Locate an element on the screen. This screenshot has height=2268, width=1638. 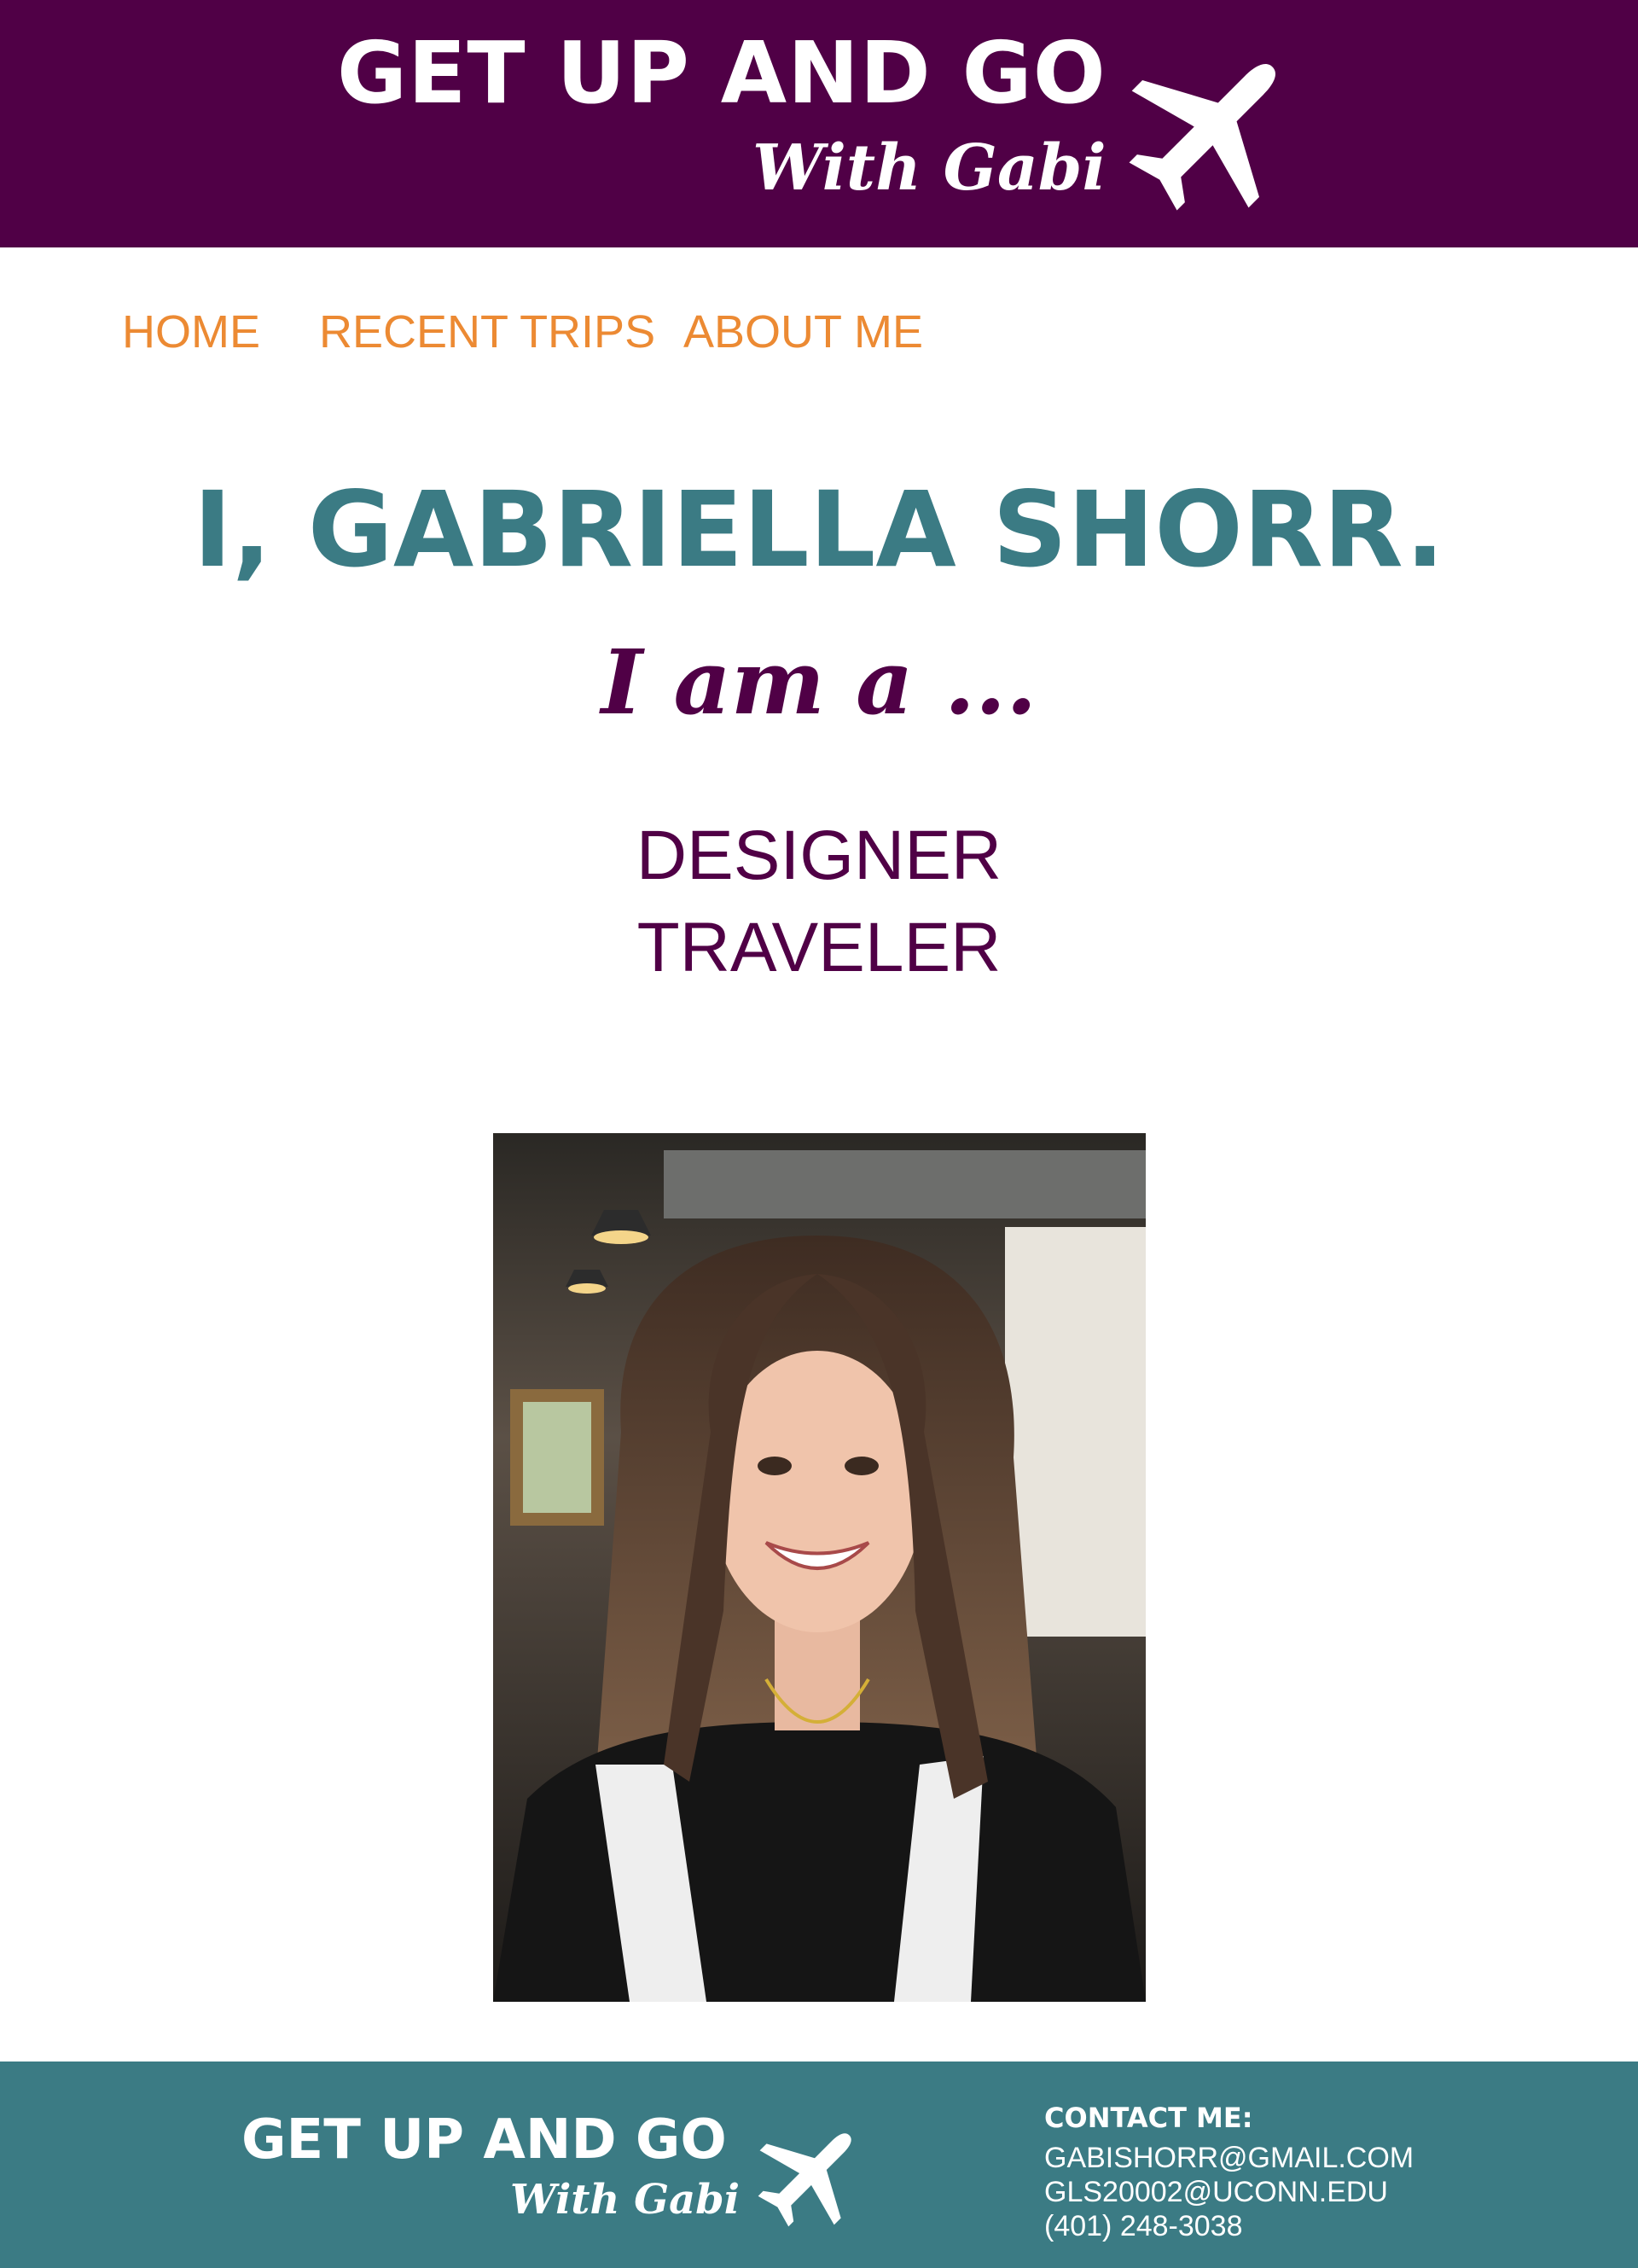
contact-heading: CONTACT ME: is located at coordinates (1149, 2118).